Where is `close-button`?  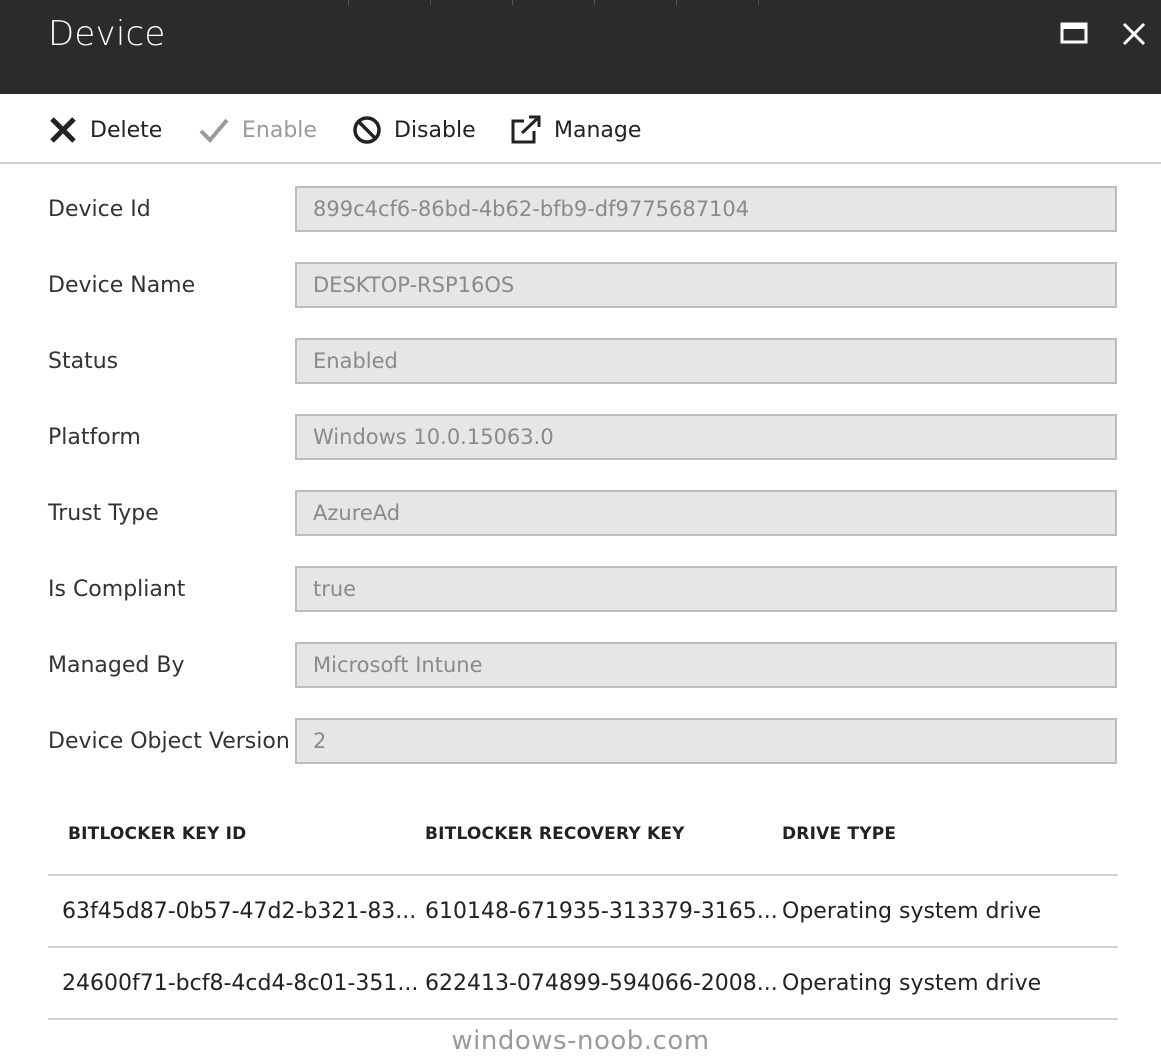 close-button is located at coordinates (1134, 34).